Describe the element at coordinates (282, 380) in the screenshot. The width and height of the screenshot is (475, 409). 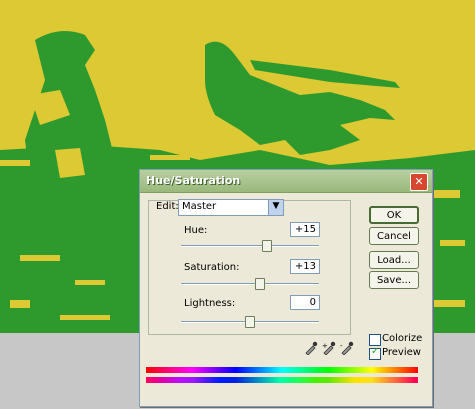
I see `output-color-spectrum` at that location.